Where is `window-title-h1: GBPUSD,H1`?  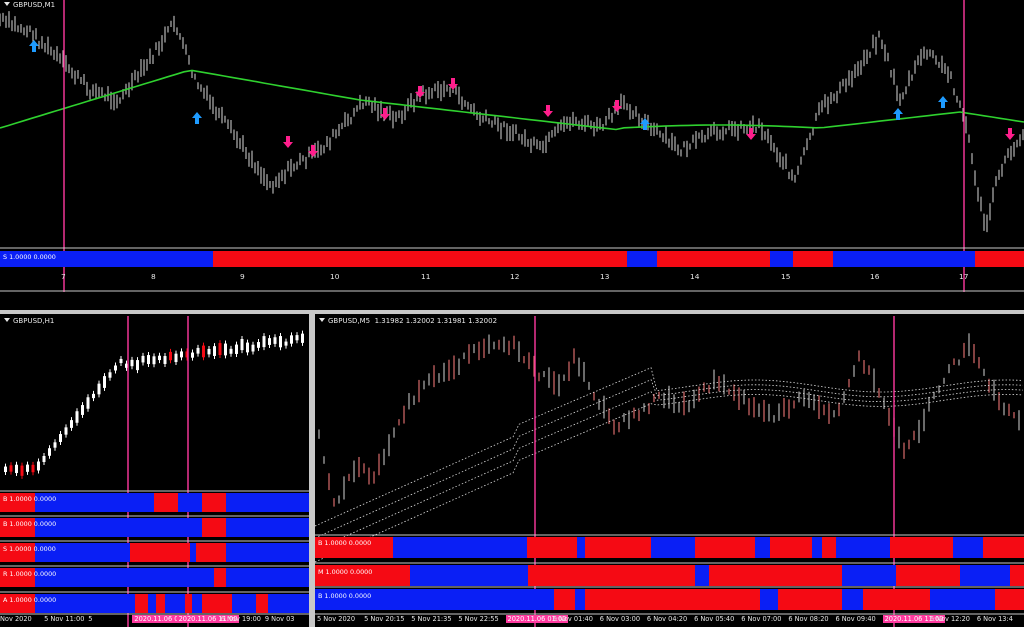
window-title-h1: GBPUSD,H1 is located at coordinates (29, 321).